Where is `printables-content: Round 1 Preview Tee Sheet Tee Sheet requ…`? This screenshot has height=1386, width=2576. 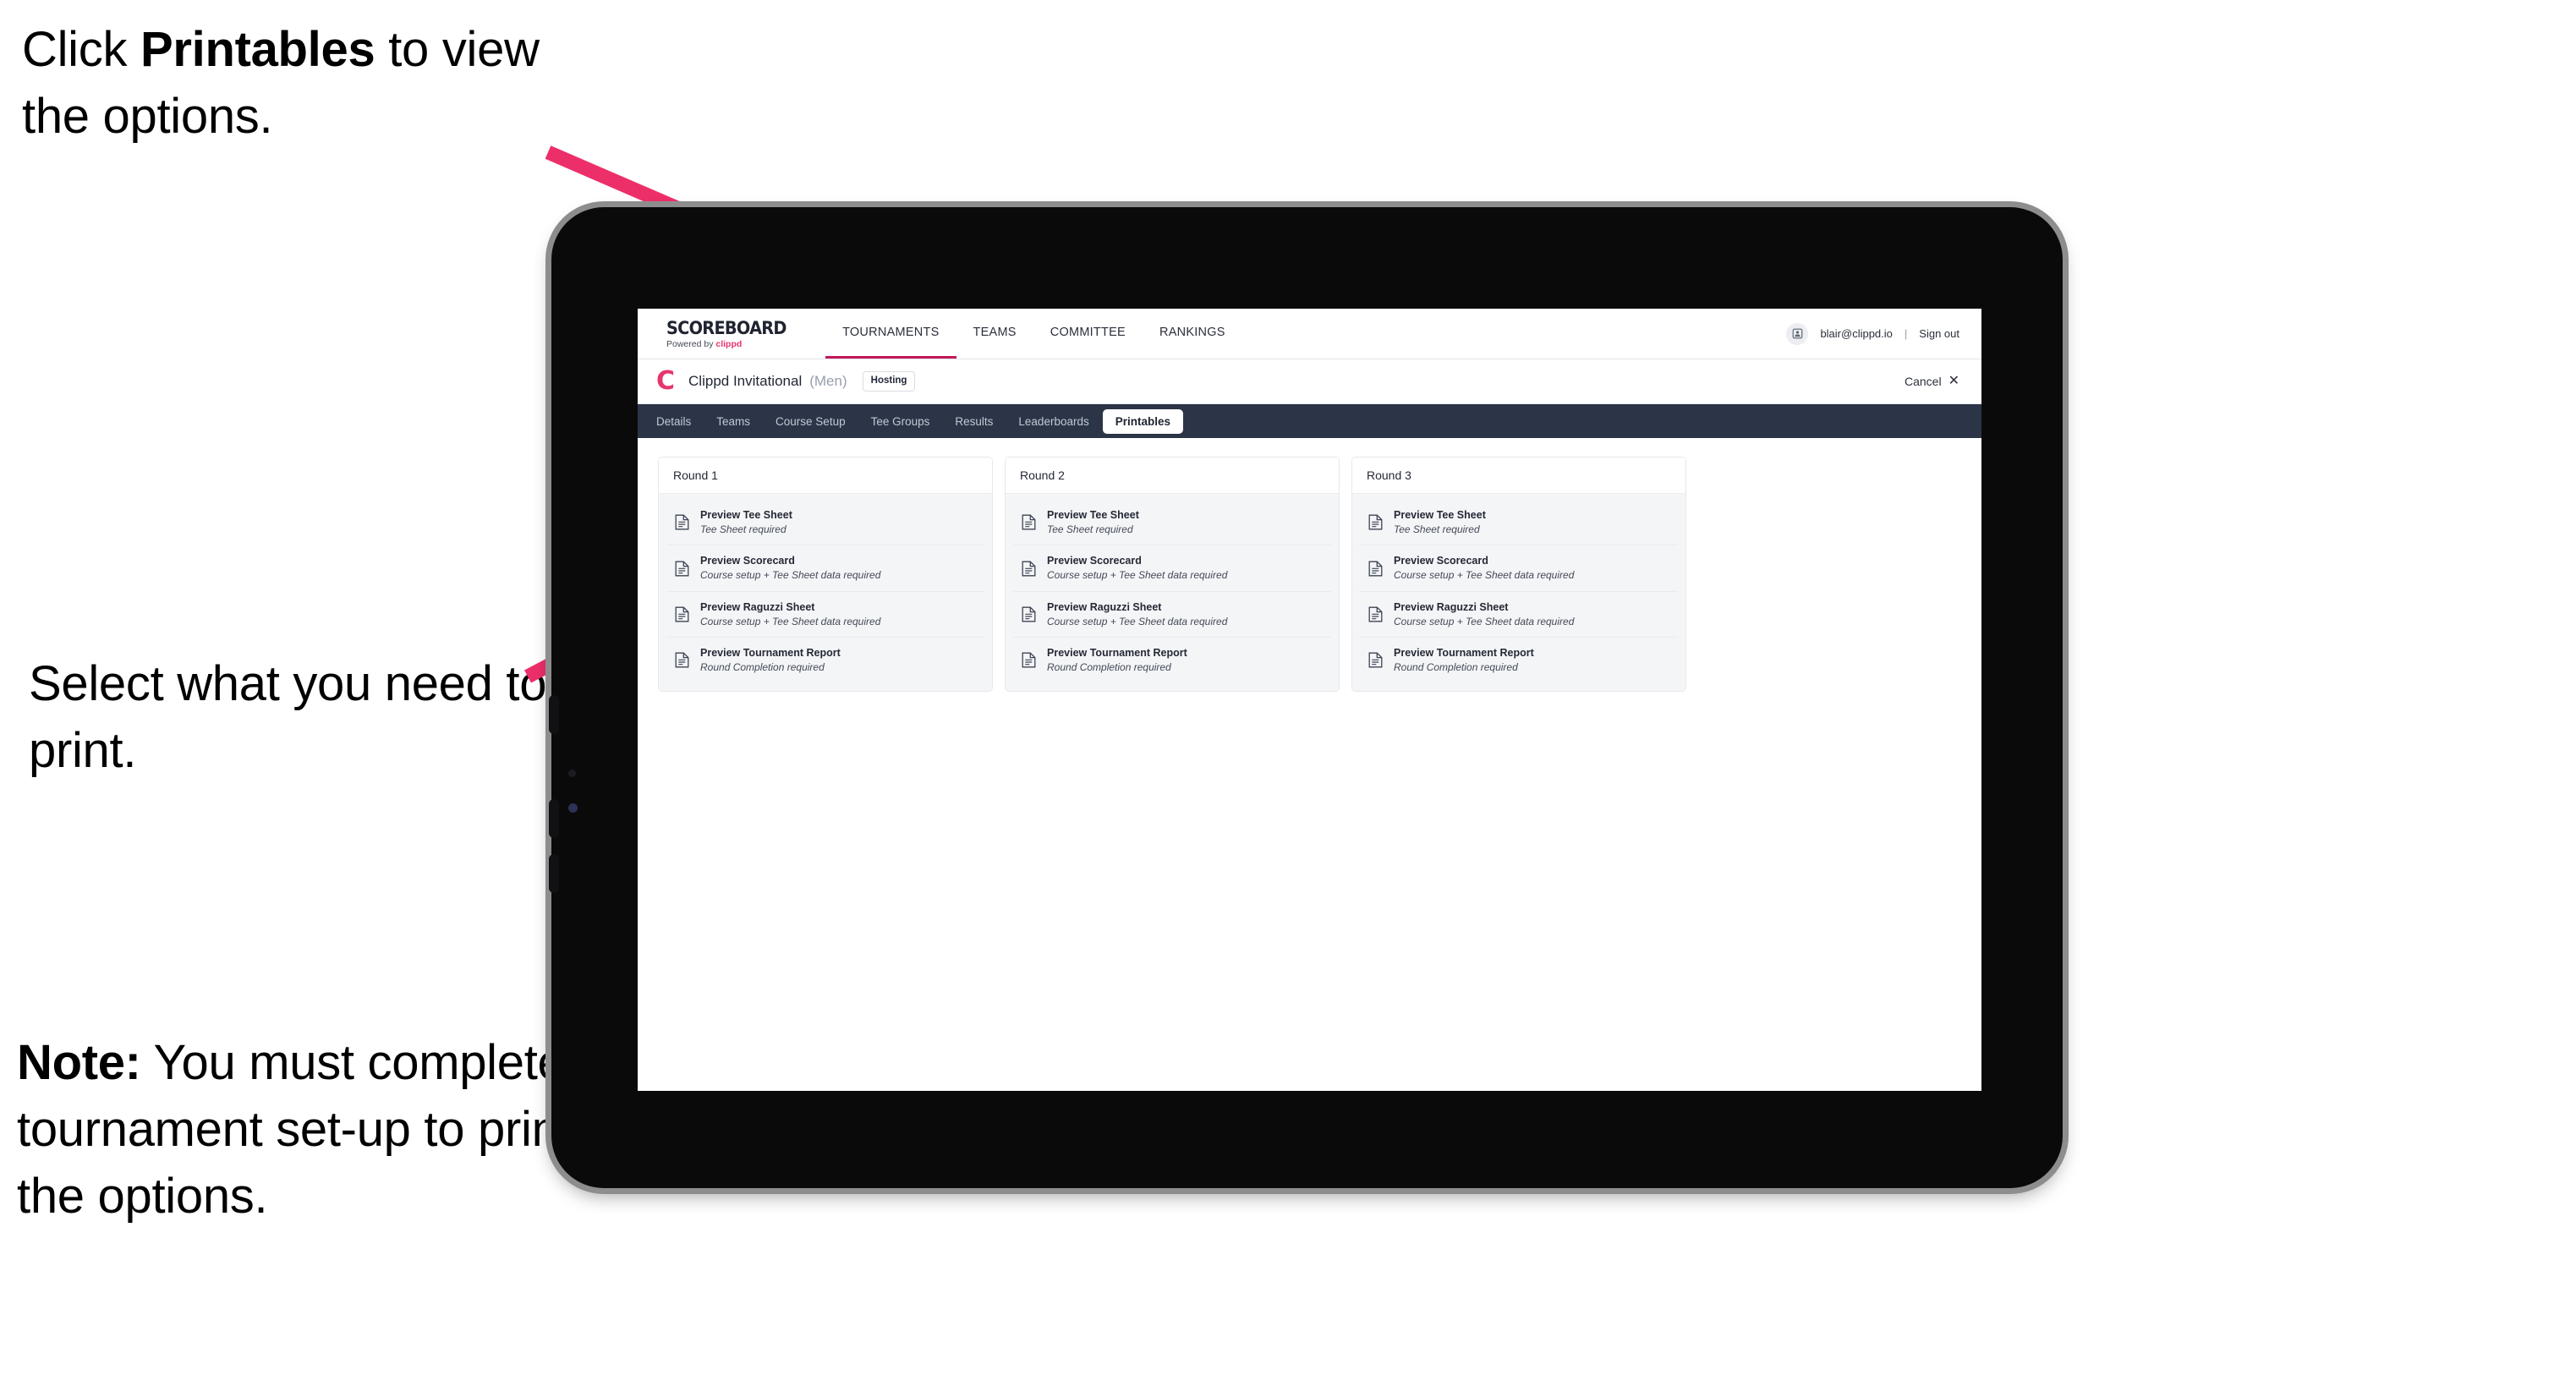
printables-content: Round 1 Preview Tee Sheet Tee Sheet requ… is located at coordinates (1309, 574).